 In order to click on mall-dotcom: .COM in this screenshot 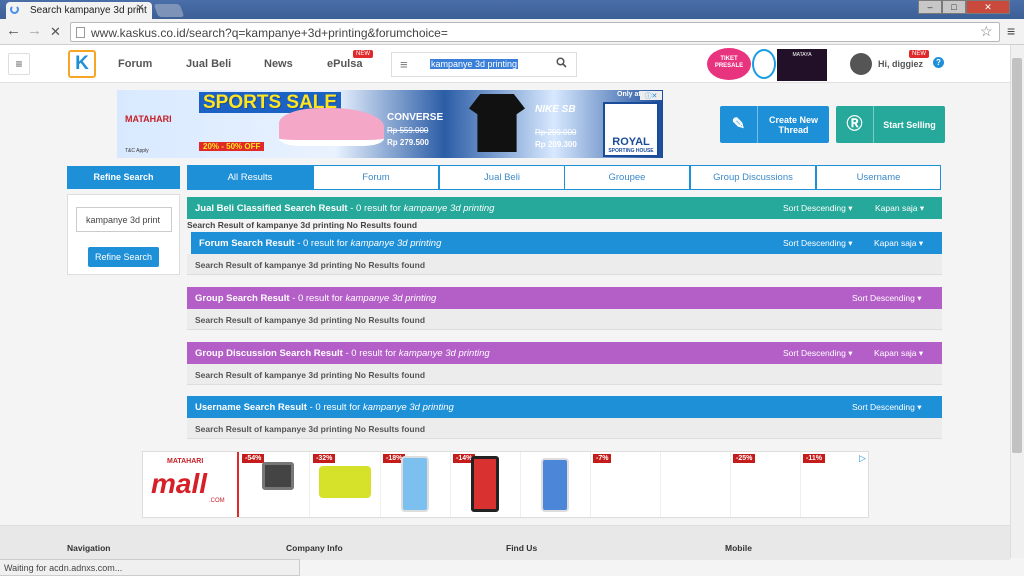, I will do `click(217, 501)`.